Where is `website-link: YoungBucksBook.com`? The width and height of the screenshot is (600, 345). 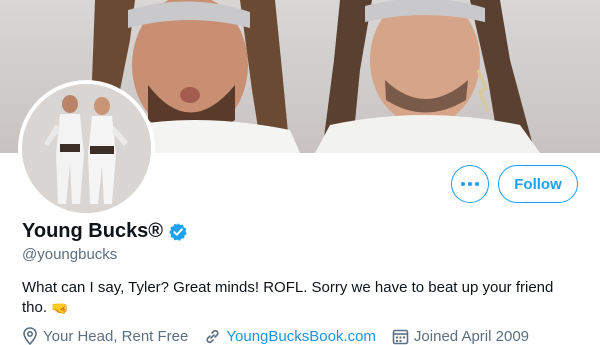 website-link: YoungBucksBook.com is located at coordinates (301, 336).